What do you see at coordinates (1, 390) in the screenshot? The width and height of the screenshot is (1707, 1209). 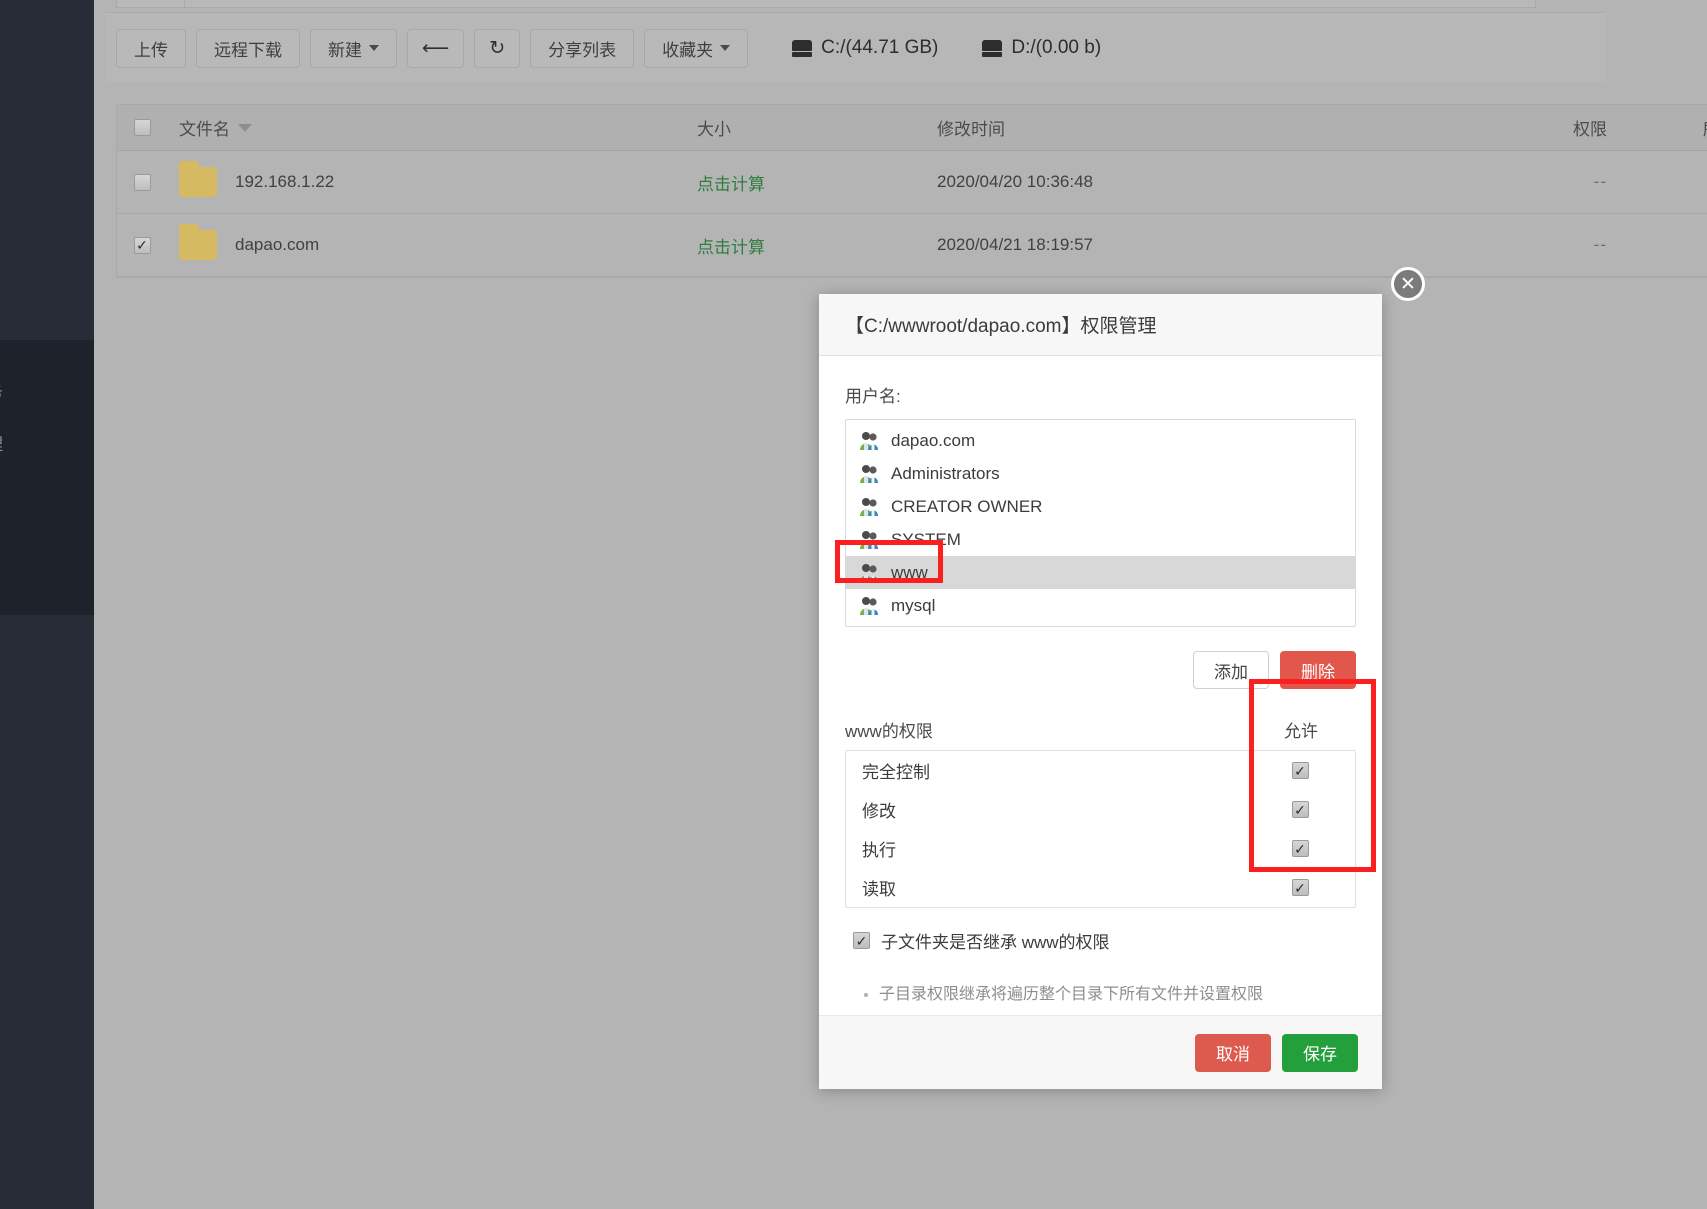 I see `sidebar-item-services: 务` at bounding box center [1, 390].